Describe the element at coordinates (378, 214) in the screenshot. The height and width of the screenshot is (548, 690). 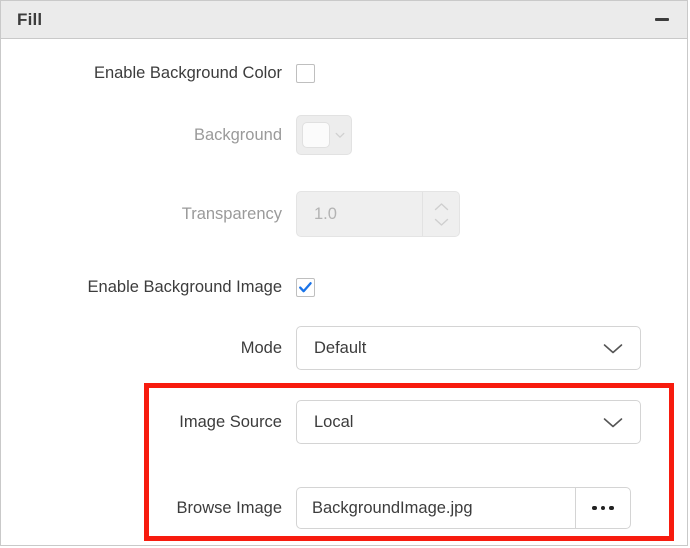
I see `transparency-stepper: 1.0` at that location.